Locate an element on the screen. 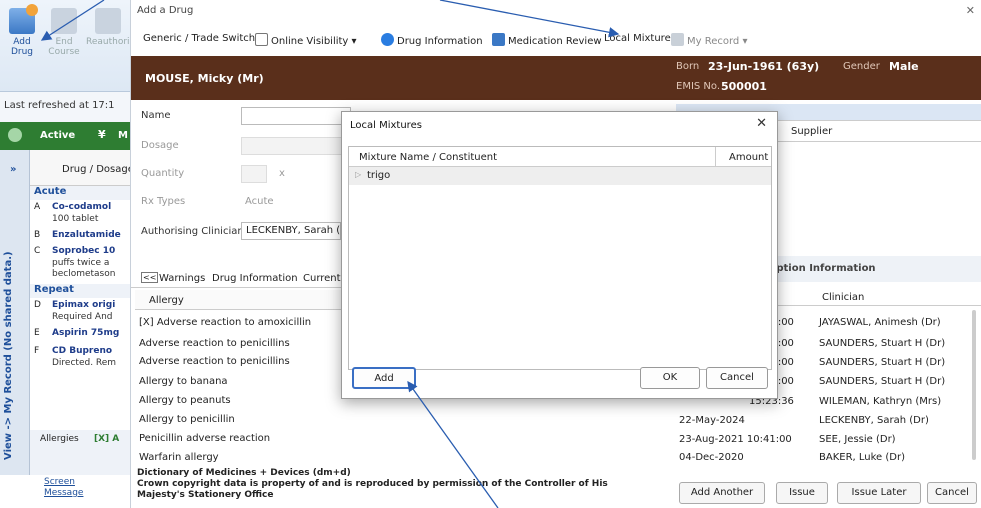 The height and width of the screenshot is (508, 981). list-header: Drug / Dosage is located at coordinates (80, 168).